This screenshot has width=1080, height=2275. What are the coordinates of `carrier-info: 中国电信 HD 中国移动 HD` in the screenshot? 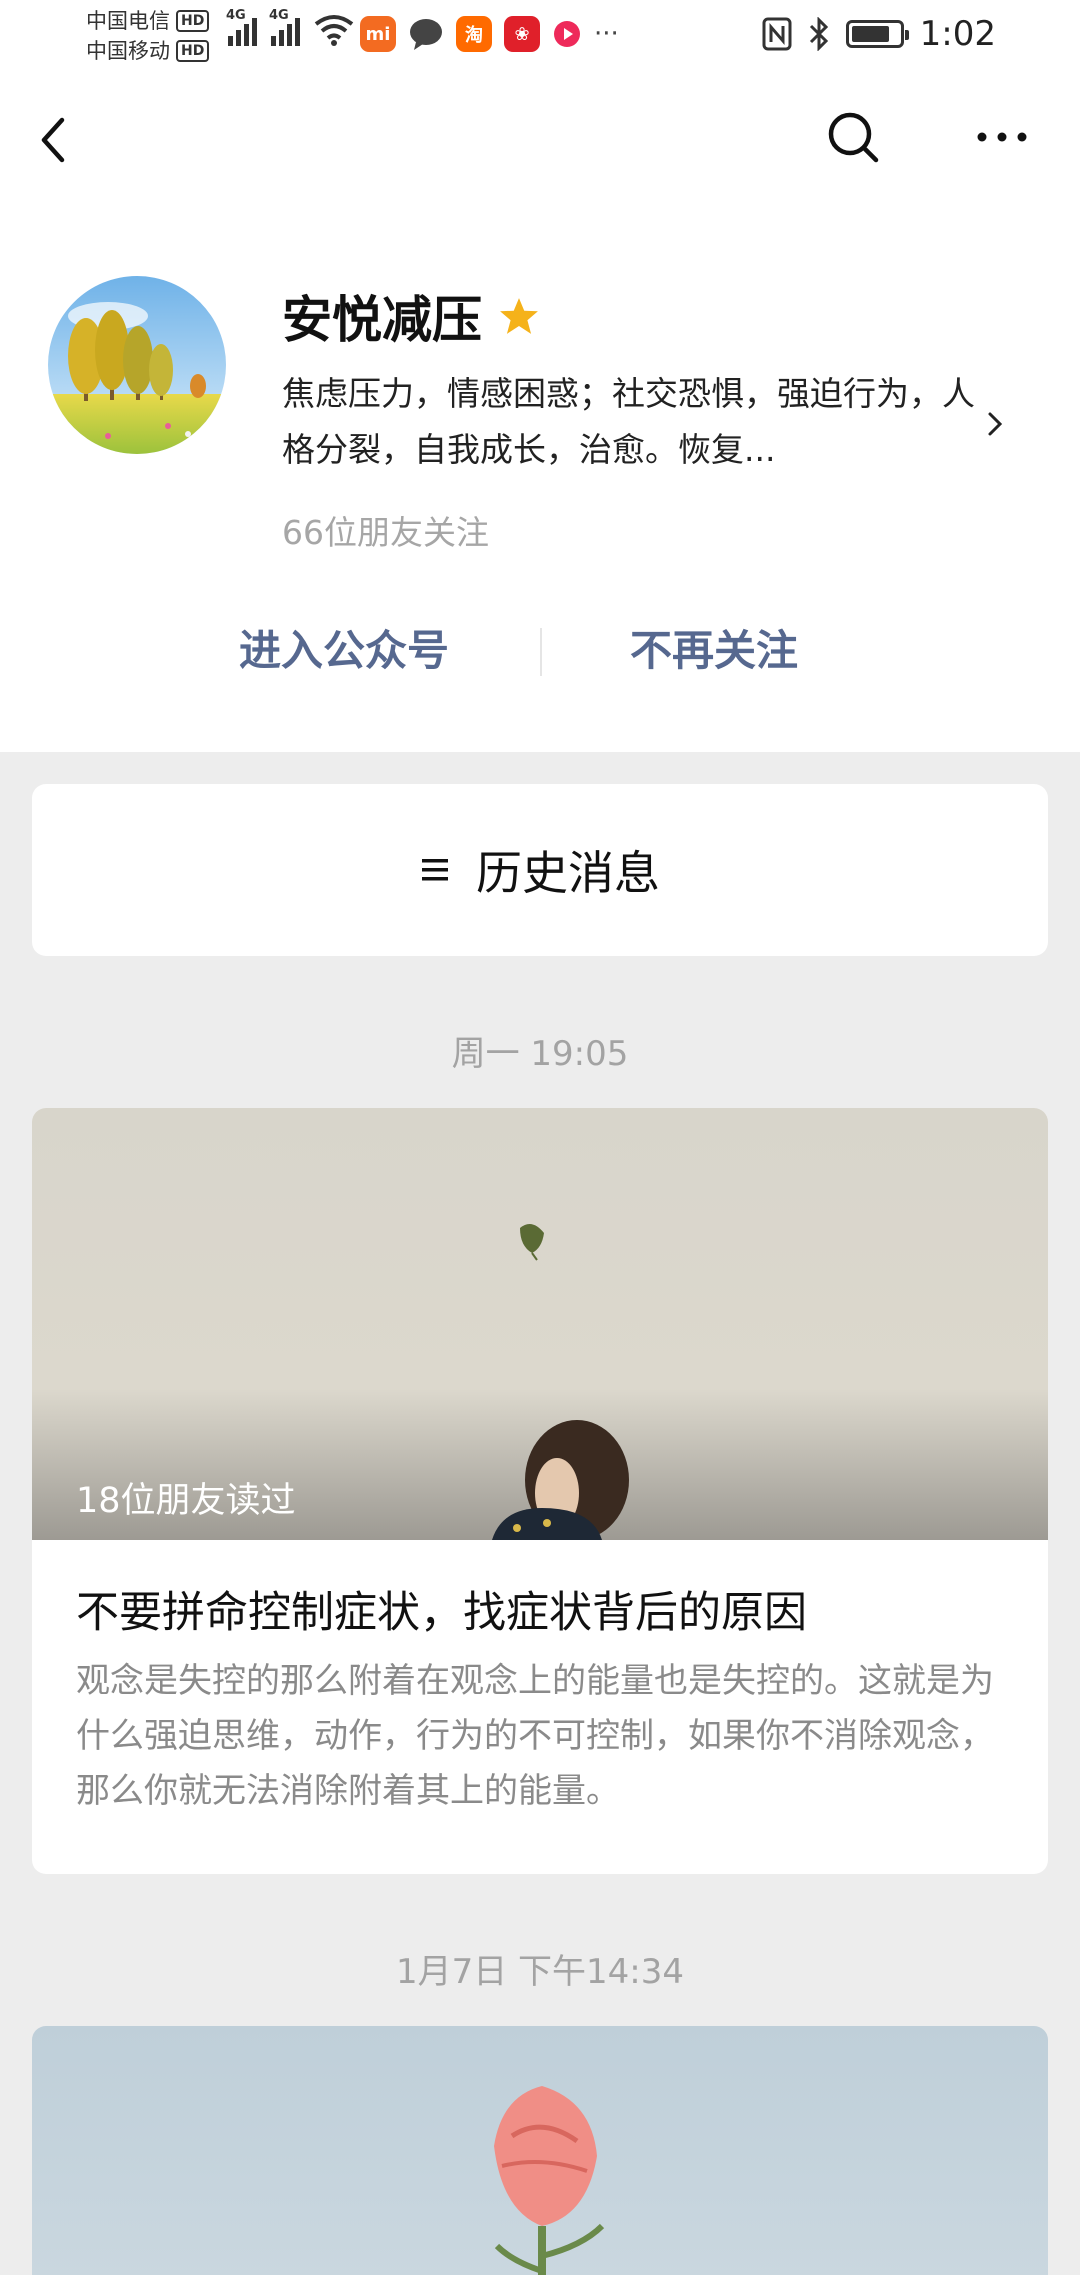 It's located at (148, 36).